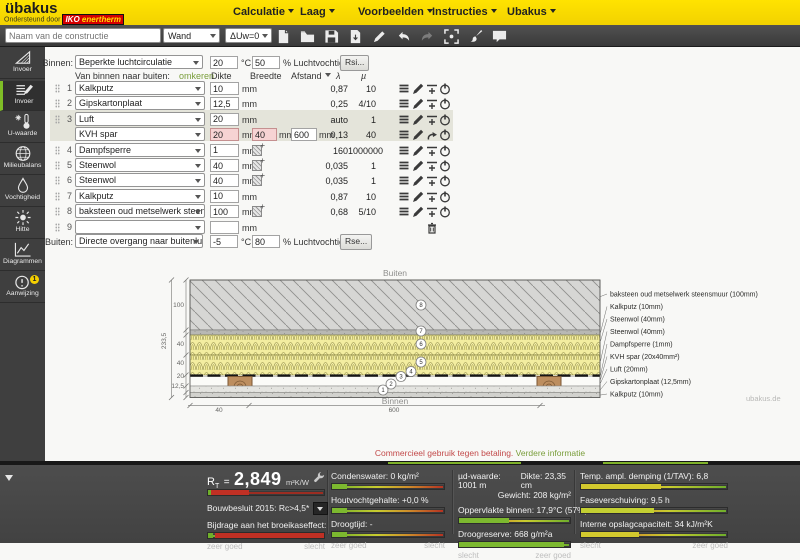 The image size is (800, 560). I want to click on layer-spacing-input, so click(304, 135).